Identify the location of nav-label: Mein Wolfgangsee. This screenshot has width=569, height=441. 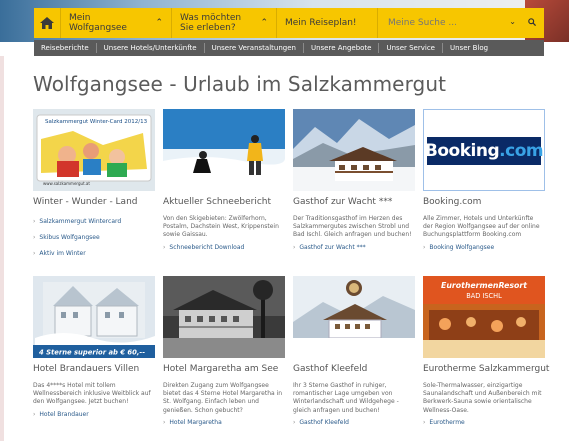
(98, 23).